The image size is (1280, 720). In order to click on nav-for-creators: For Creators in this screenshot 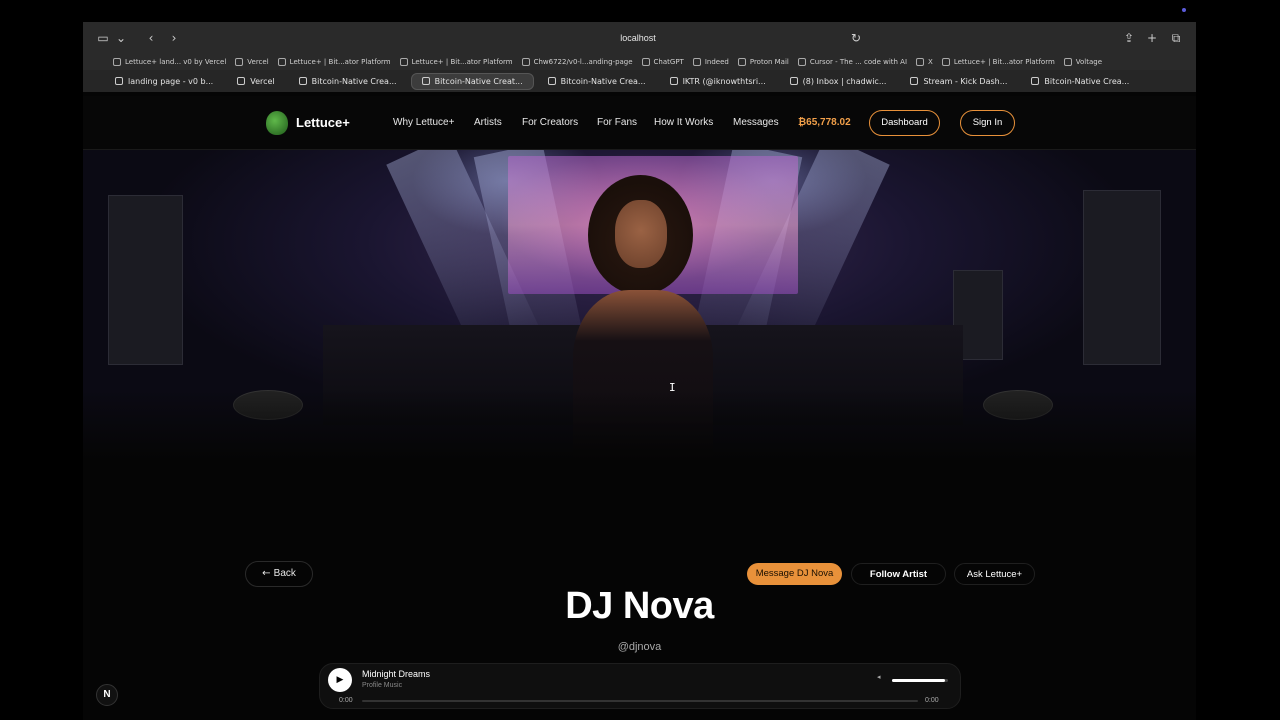, I will do `click(550, 122)`.